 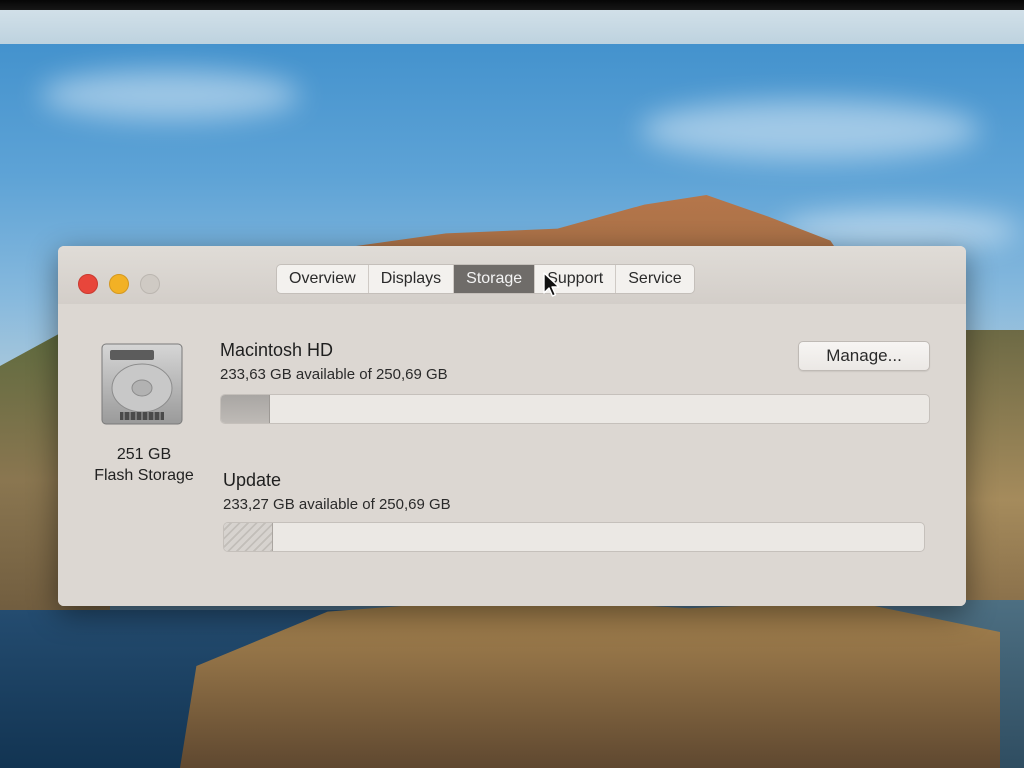 What do you see at coordinates (512, 27) in the screenshot?
I see `menubar-glow` at bounding box center [512, 27].